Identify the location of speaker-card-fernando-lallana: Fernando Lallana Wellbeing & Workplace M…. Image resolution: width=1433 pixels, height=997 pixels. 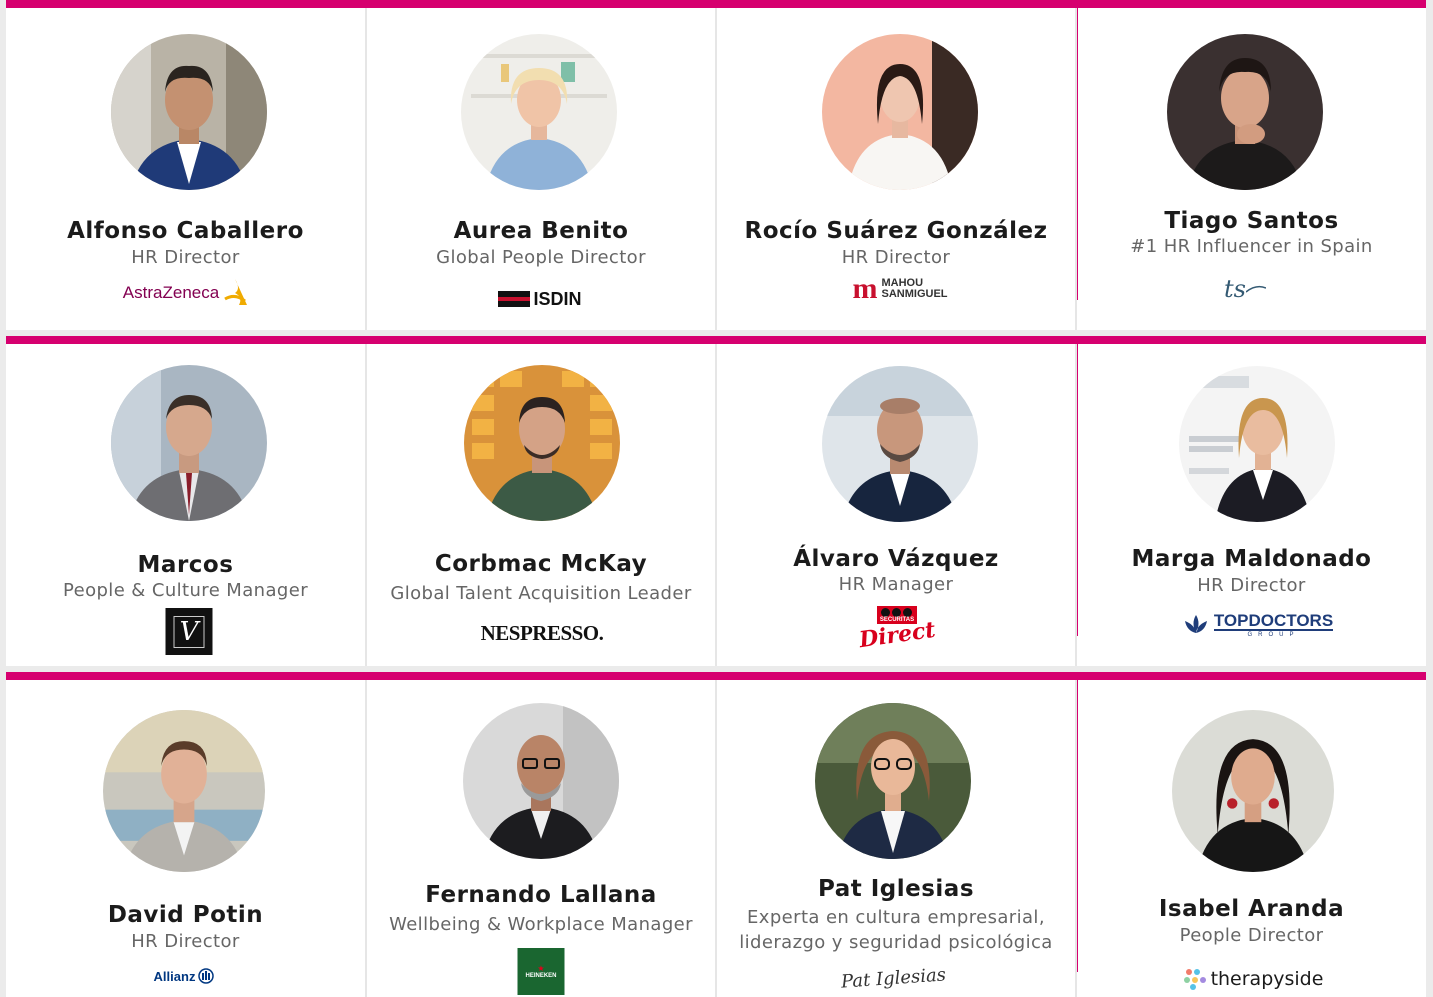
(540, 838).